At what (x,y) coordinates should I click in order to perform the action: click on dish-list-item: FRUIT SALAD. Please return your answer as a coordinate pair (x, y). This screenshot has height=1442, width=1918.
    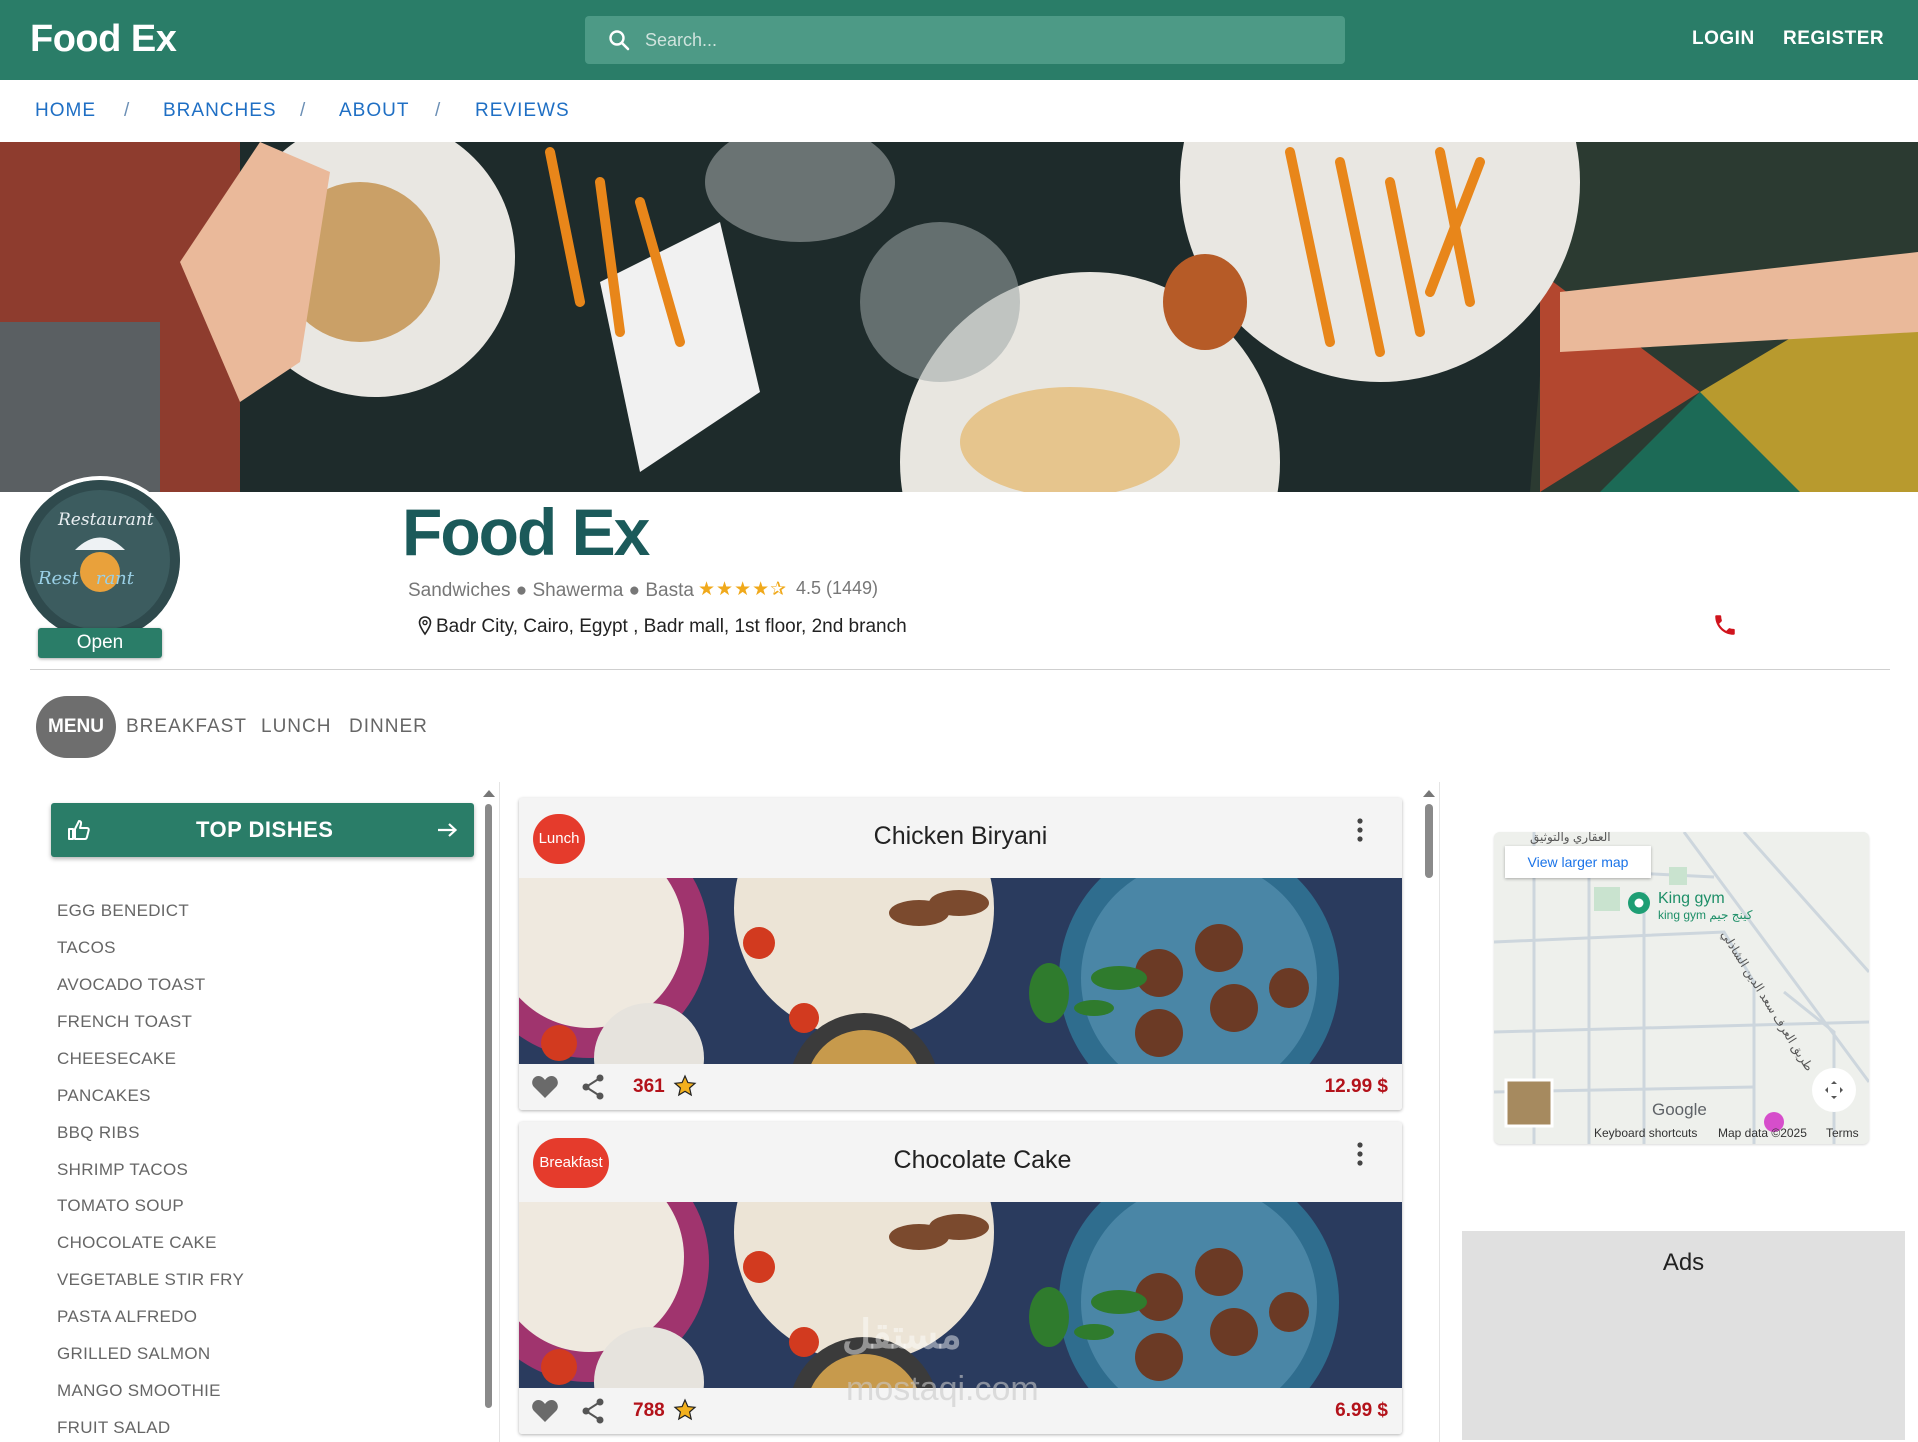
    Looking at the image, I should click on (114, 1428).